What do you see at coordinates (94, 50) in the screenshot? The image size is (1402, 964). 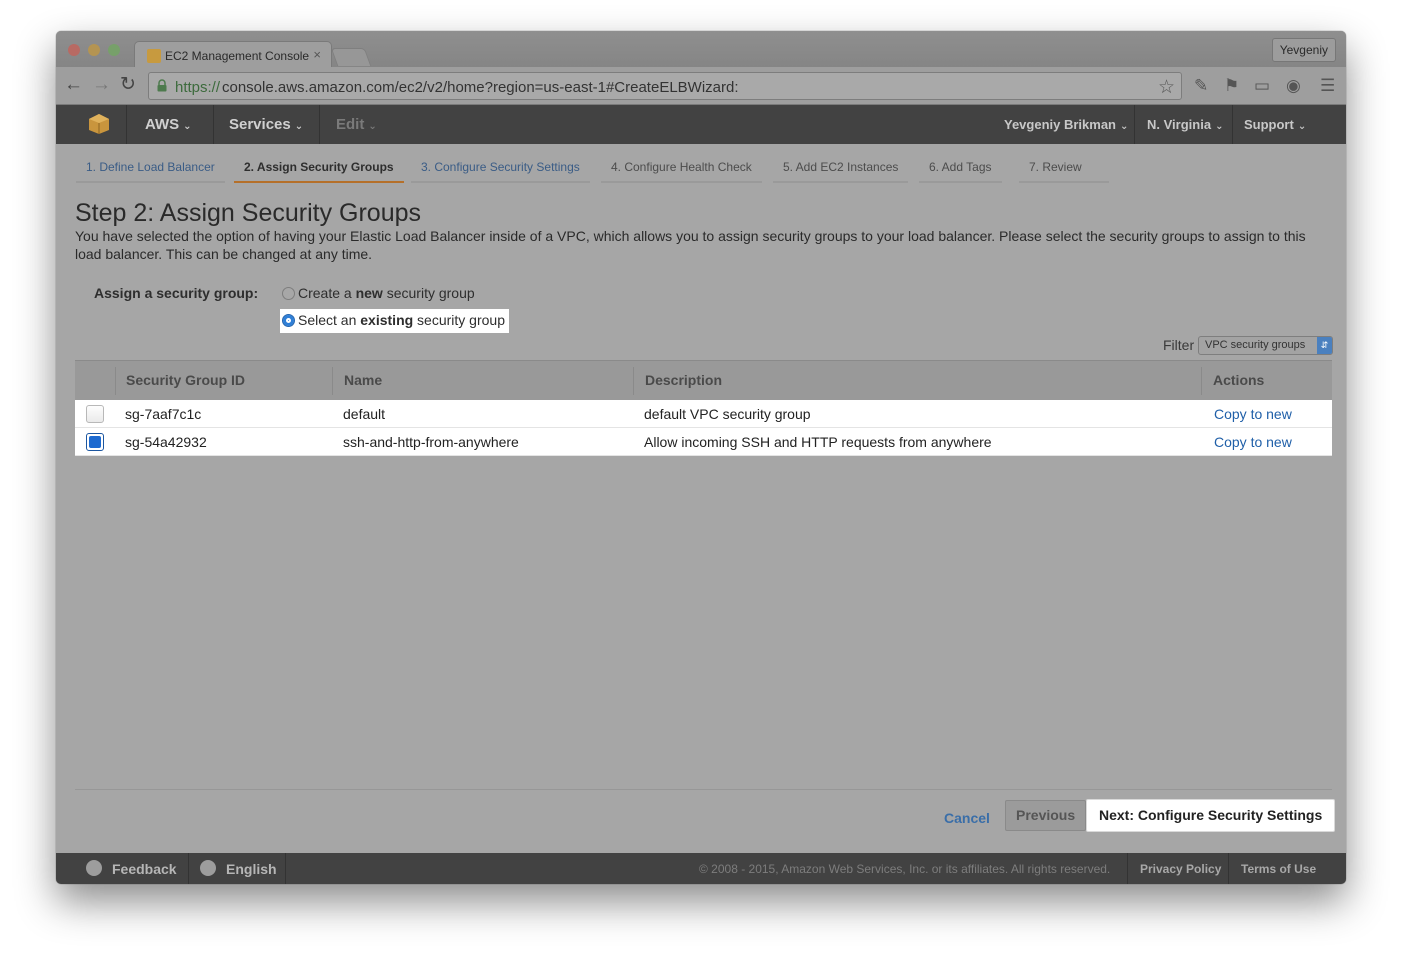 I see `window-minimize-button` at bounding box center [94, 50].